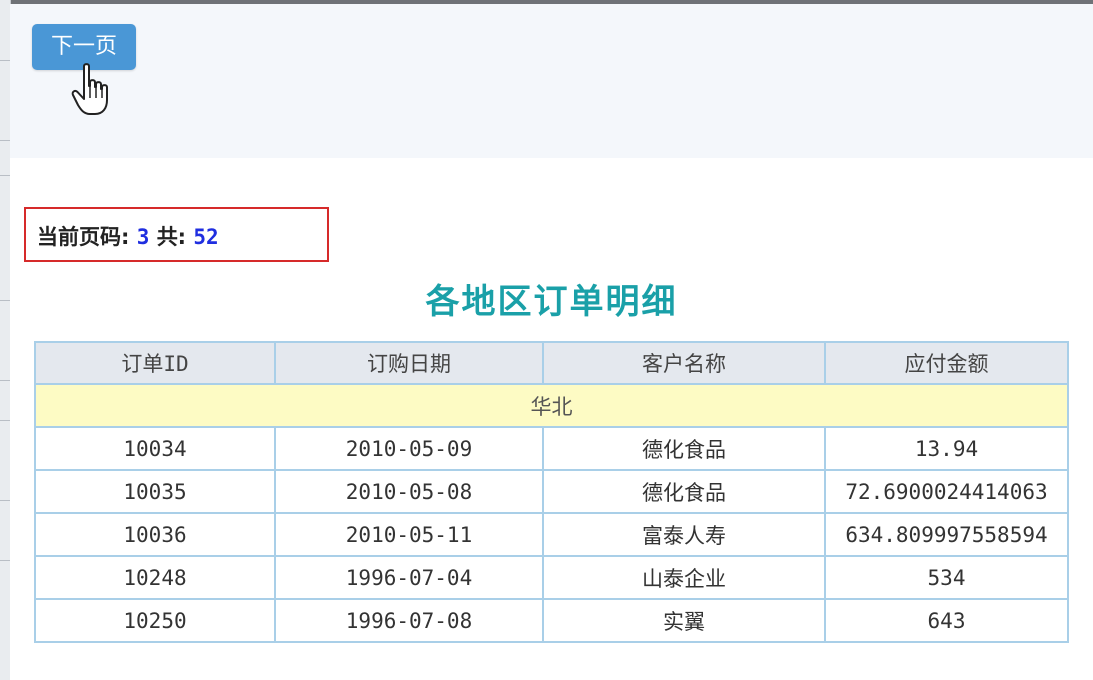 The width and height of the screenshot is (1093, 680). I want to click on column-header-amount-due: 应付金额, so click(946, 363).